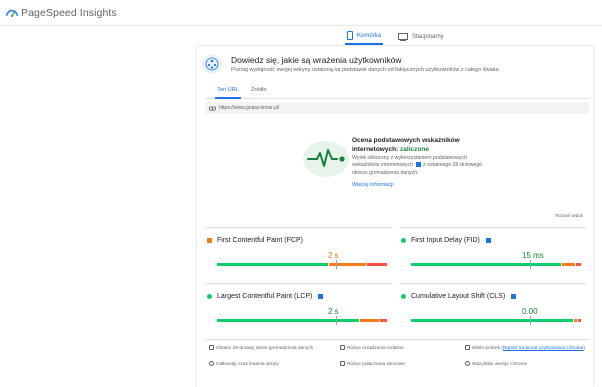  What do you see at coordinates (373, 185) in the screenshot?
I see `learn-more-link: Więcej informacji` at bounding box center [373, 185].